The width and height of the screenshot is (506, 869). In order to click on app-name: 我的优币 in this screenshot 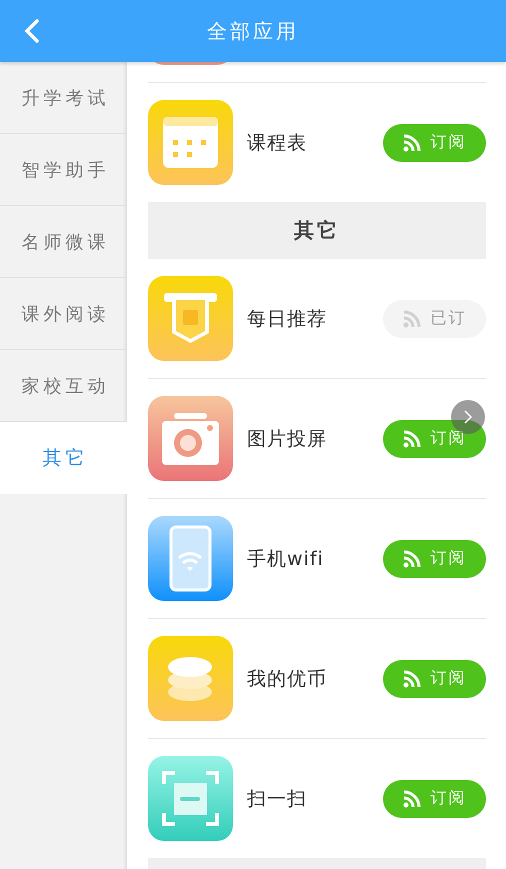, I will do `click(287, 679)`.